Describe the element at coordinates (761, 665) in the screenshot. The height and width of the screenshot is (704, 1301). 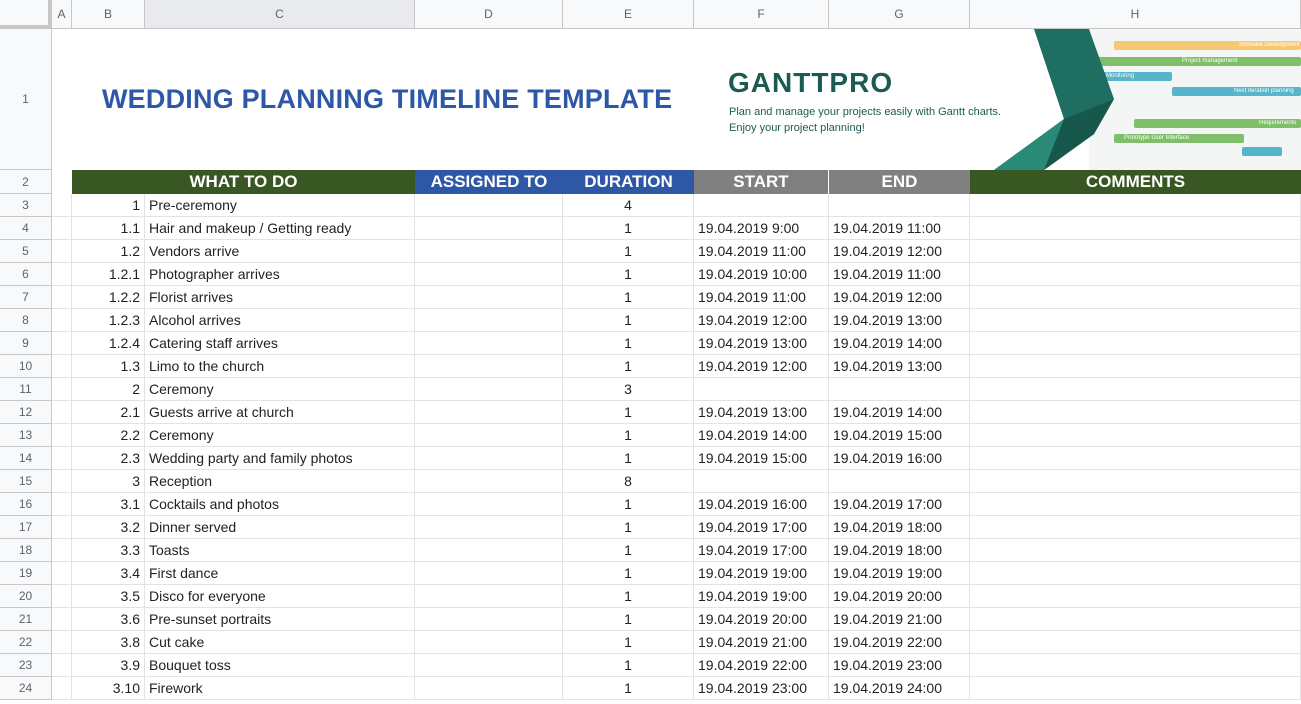
I see `start-cell: 19.04.2019 22:00` at that location.